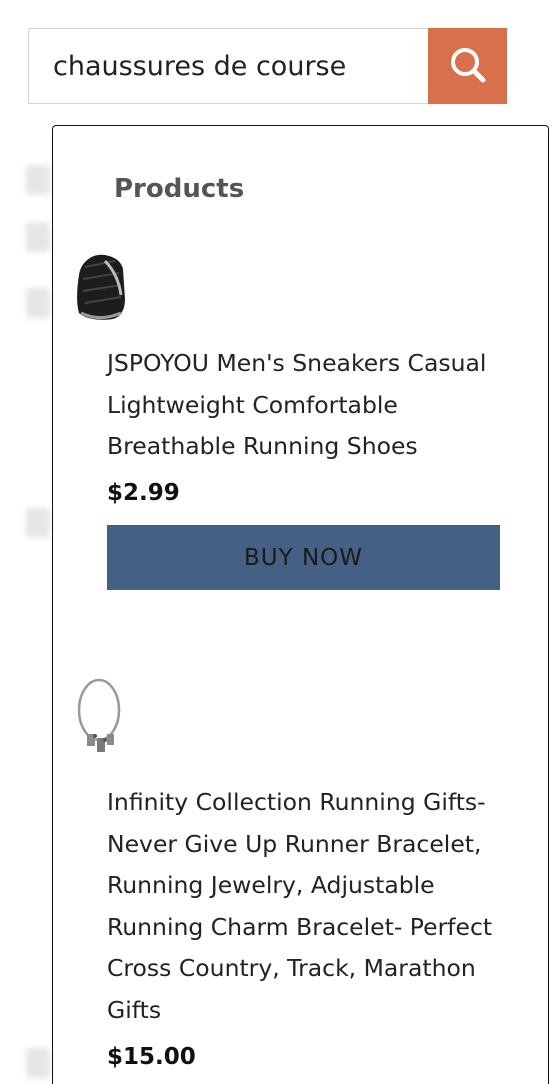  I want to click on product-price: $15.00, so click(151, 1057).